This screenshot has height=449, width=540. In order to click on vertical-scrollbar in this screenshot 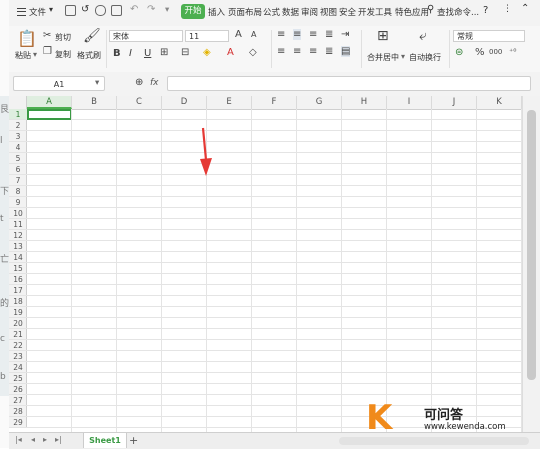, I will do `click(531, 264)`.